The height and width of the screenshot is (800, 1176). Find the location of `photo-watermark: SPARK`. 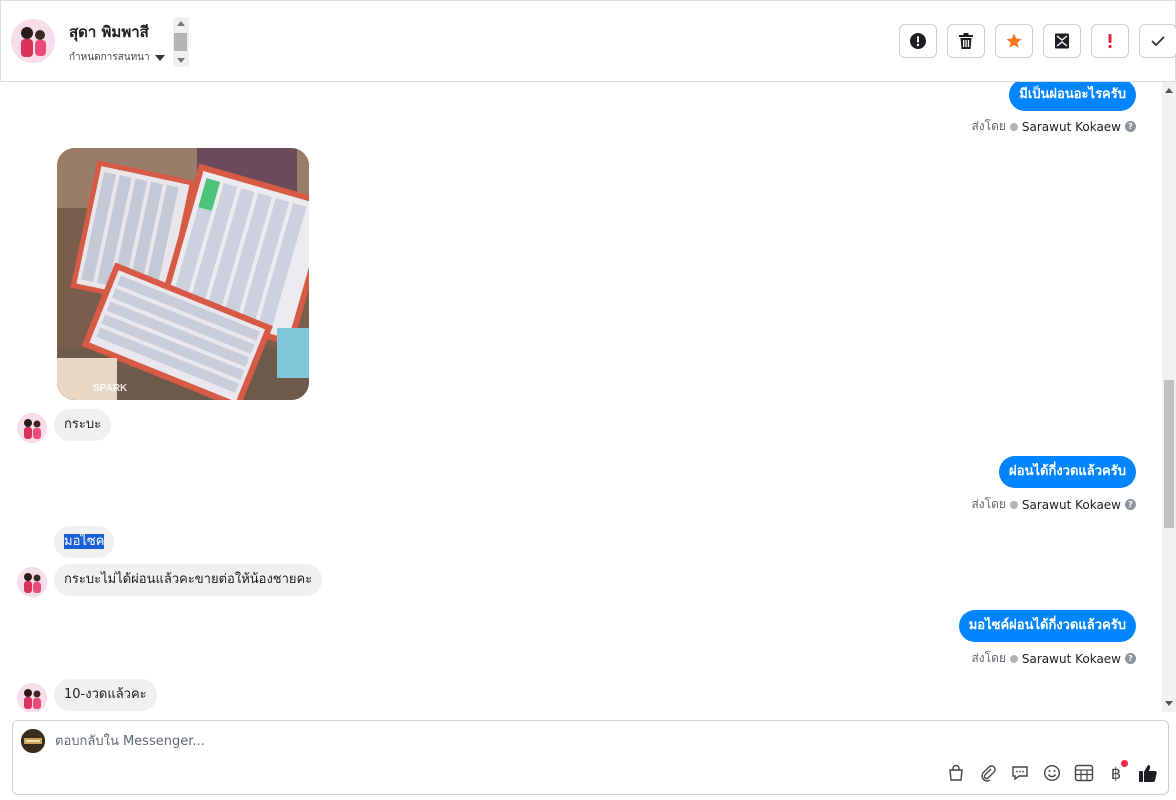

photo-watermark: SPARK is located at coordinates (110, 388).